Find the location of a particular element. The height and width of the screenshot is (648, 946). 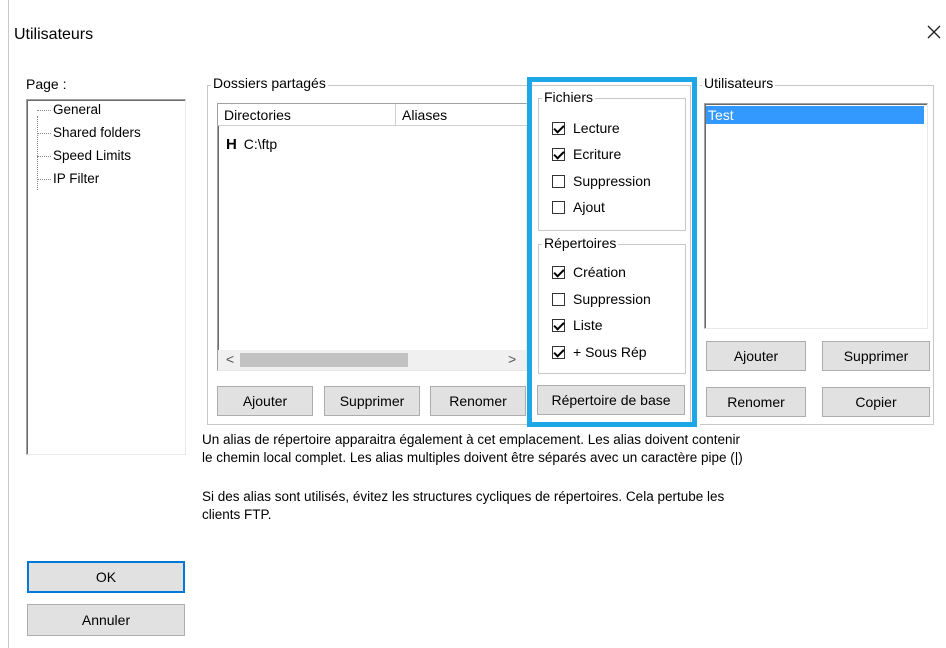

remove-user-button: Supprimer is located at coordinates (876, 356).